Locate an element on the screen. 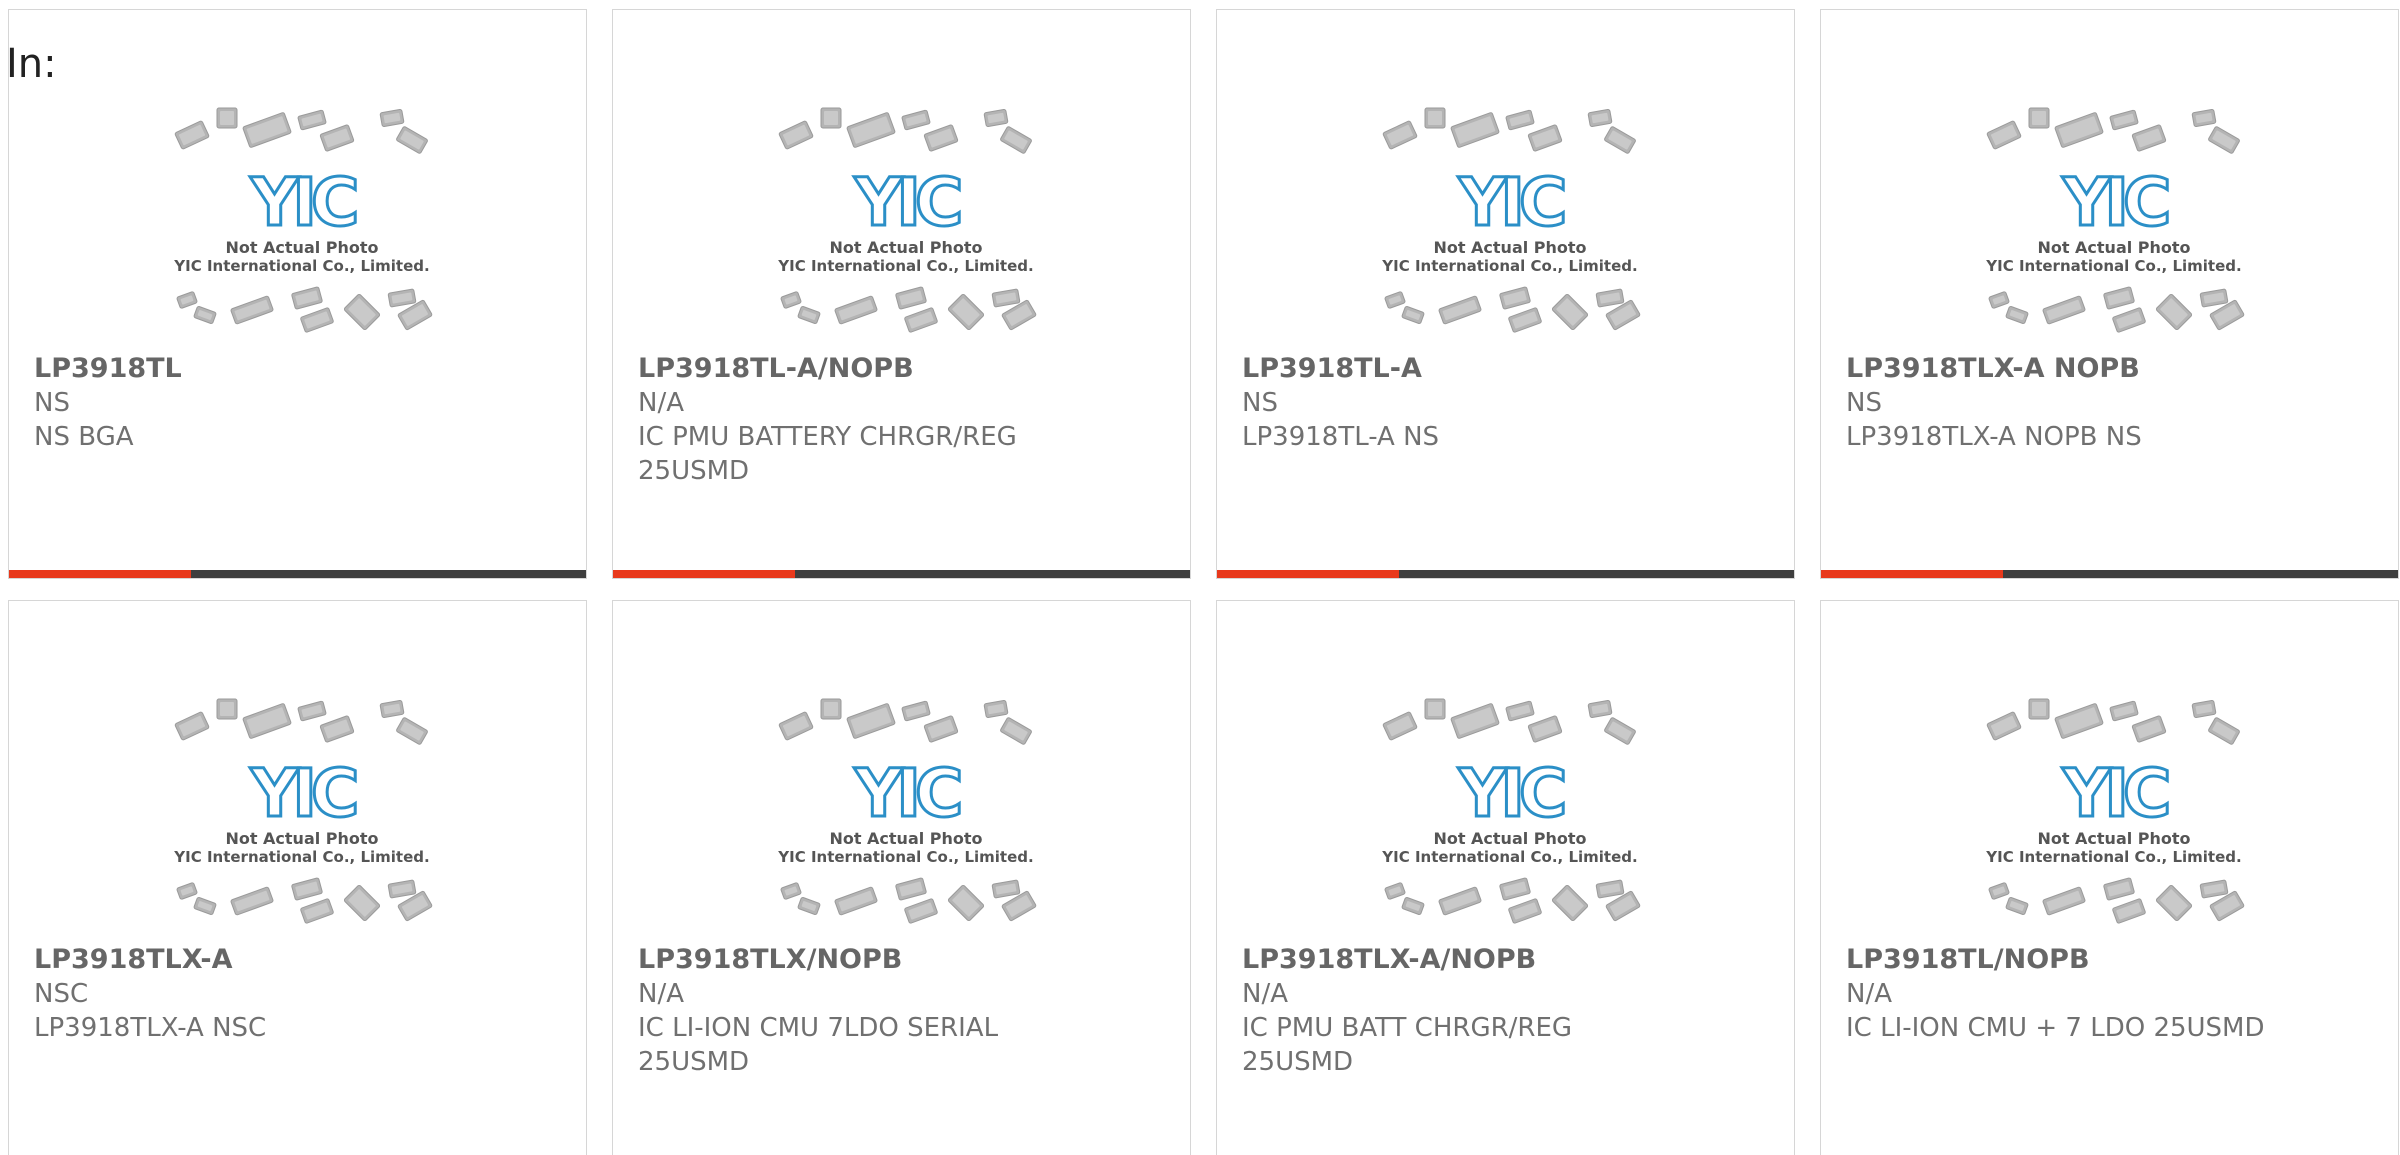  product-info: LP3918TL-A NS LP3918TL-A NS is located at coordinates (1507, 403).